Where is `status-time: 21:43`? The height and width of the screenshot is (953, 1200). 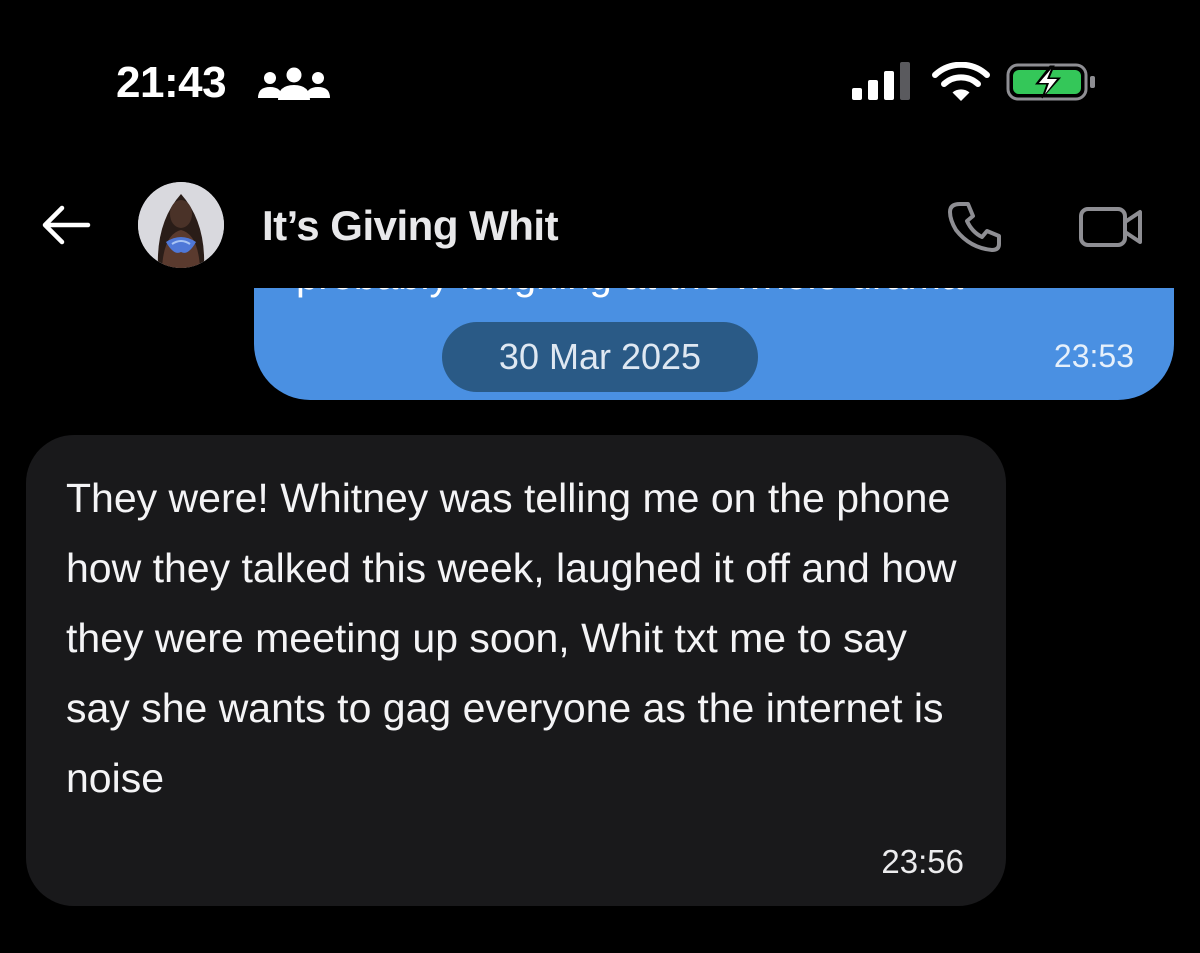 status-time: 21:43 is located at coordinates (171, 82).